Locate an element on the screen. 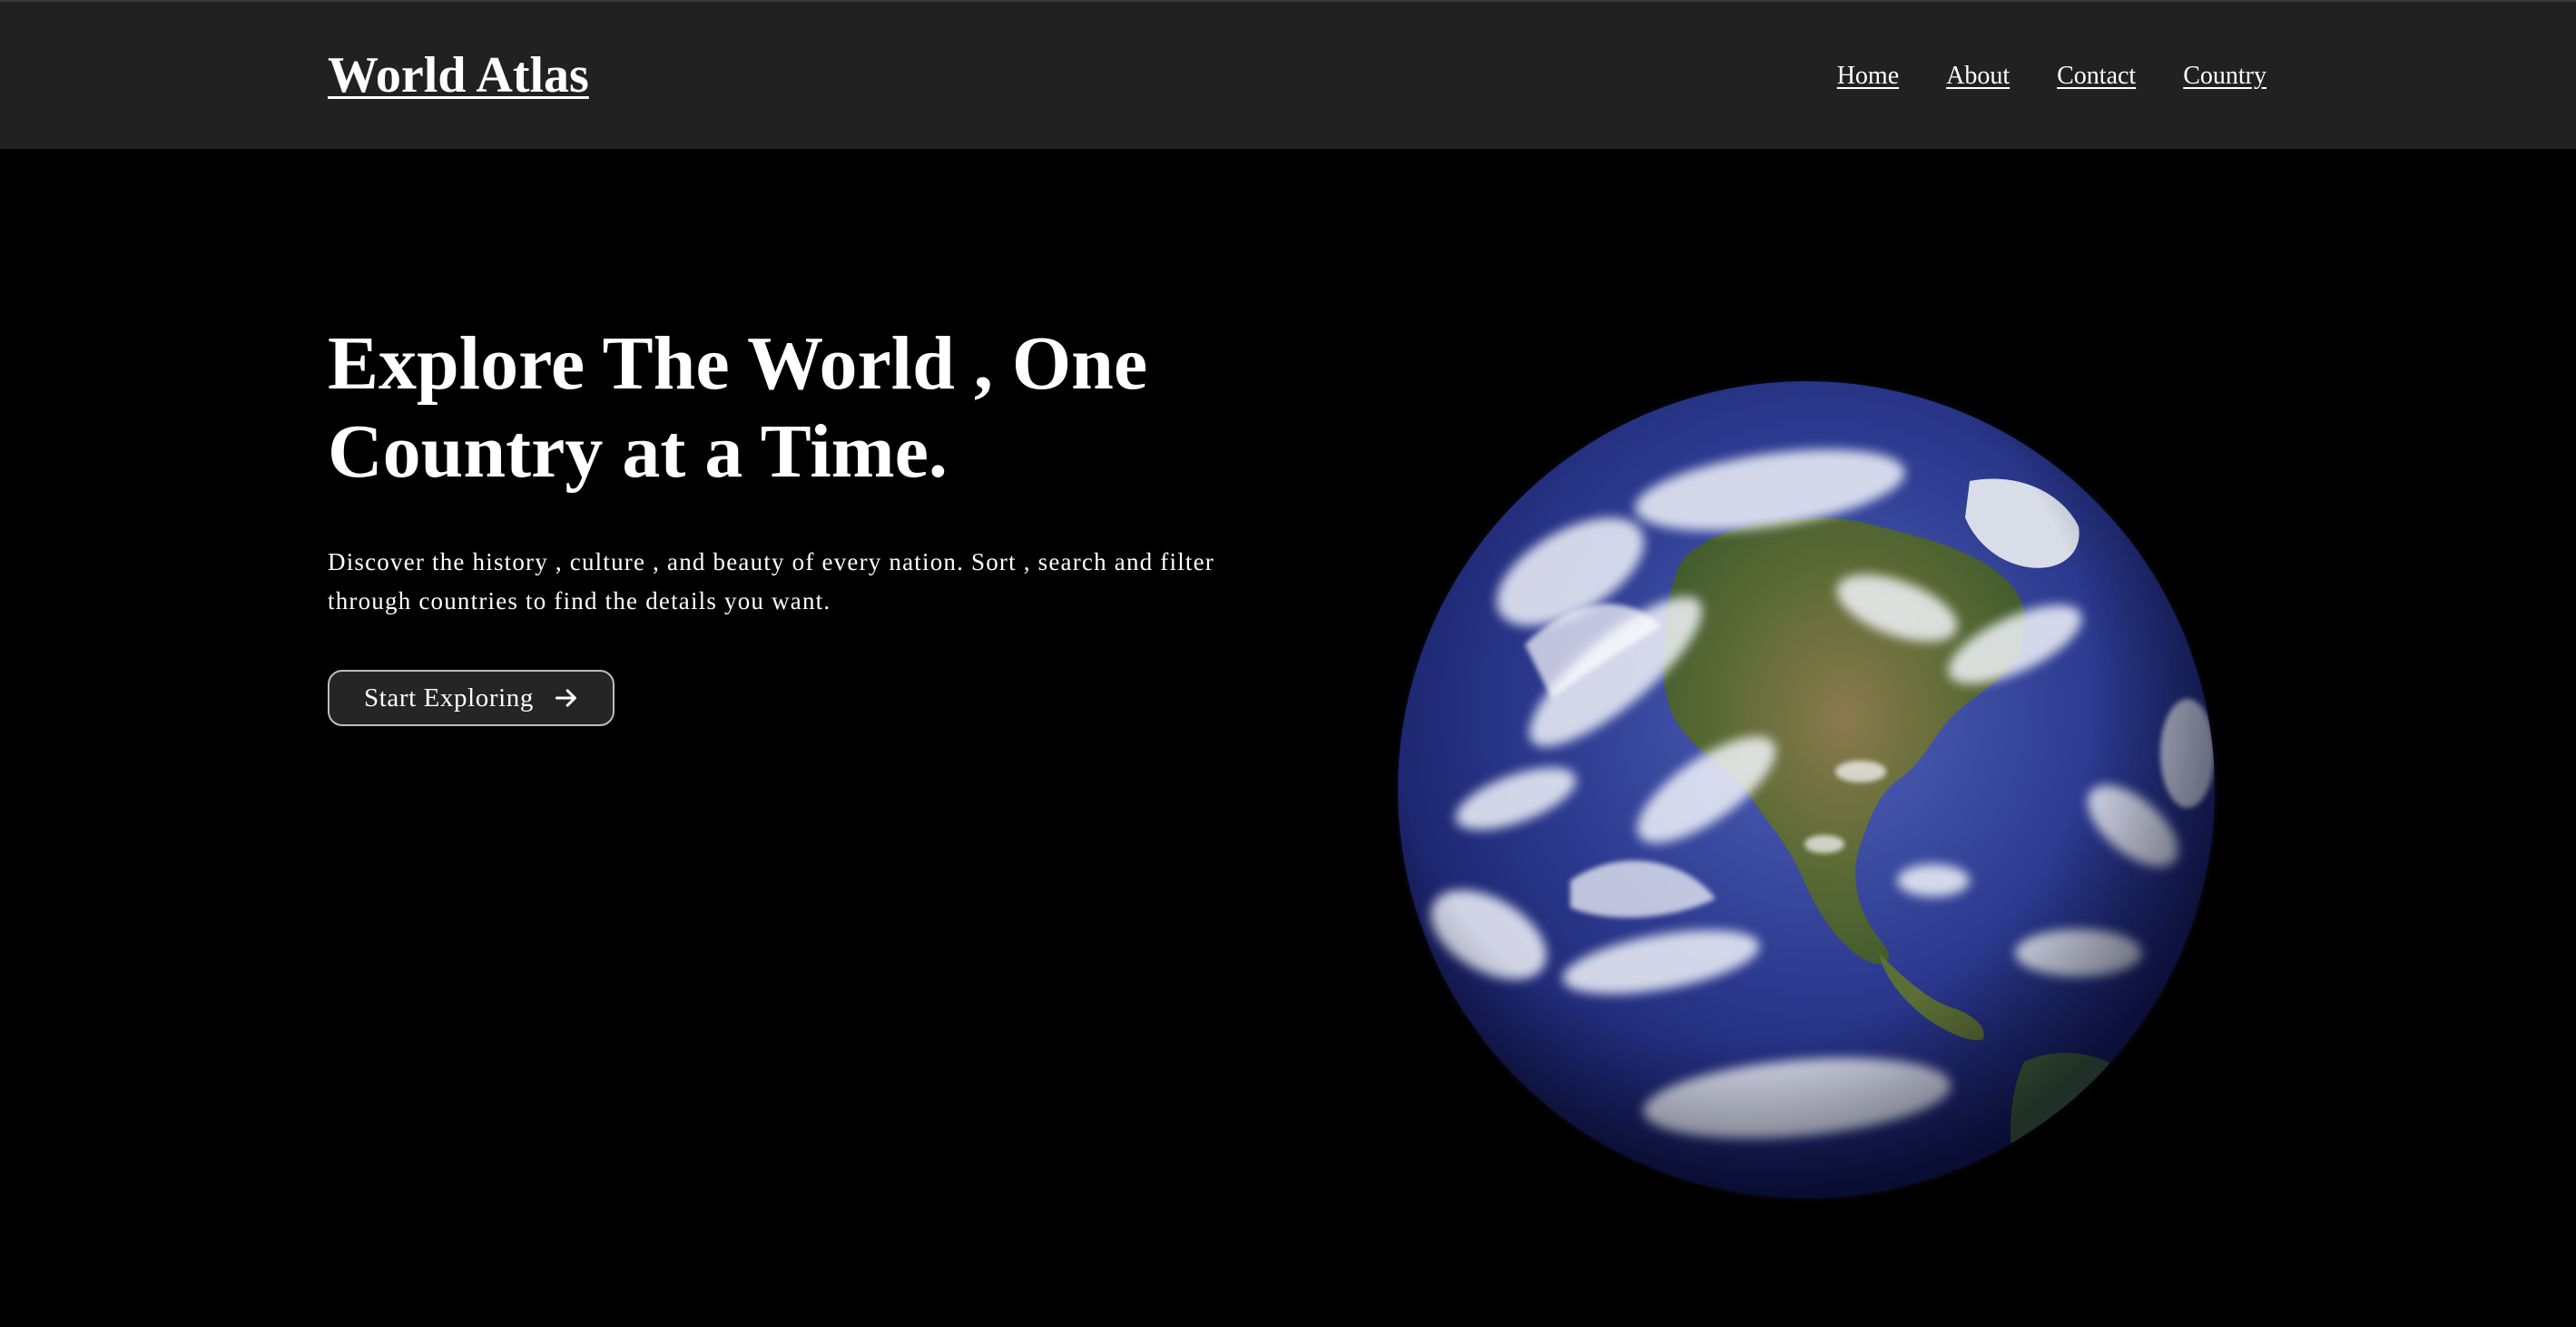 The height and width of the screenshot is (1327, 2576). start-exploring-button: Start Exploring is located at coordinates (471, 698).